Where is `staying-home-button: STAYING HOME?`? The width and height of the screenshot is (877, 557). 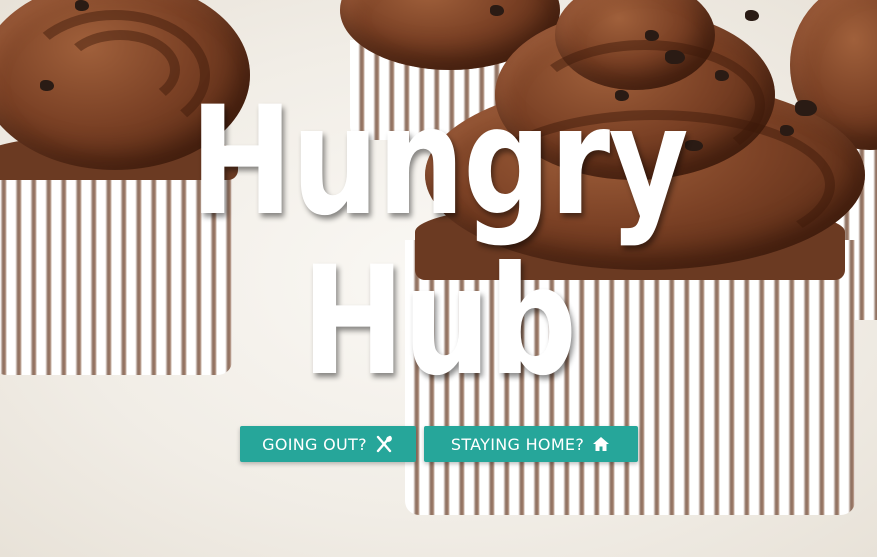
staying-home-button: STAYING HOME? is located at coordinates (530, 444).